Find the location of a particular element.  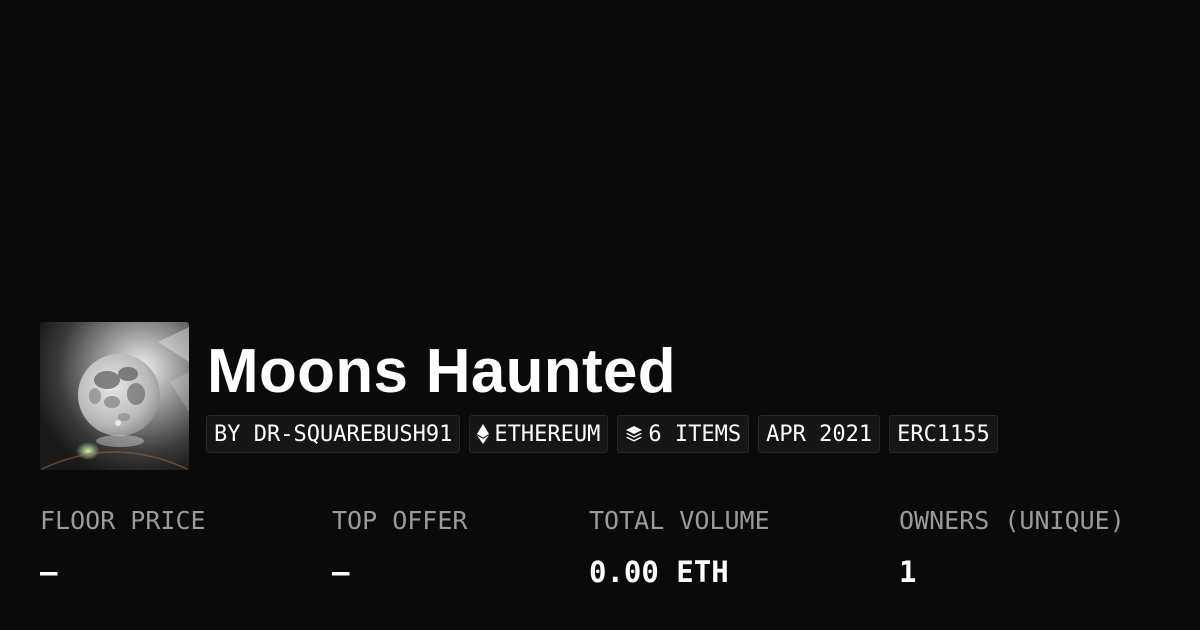

stat-floor-price: FLOOR PRICE — is located at coordinates (123, 547).